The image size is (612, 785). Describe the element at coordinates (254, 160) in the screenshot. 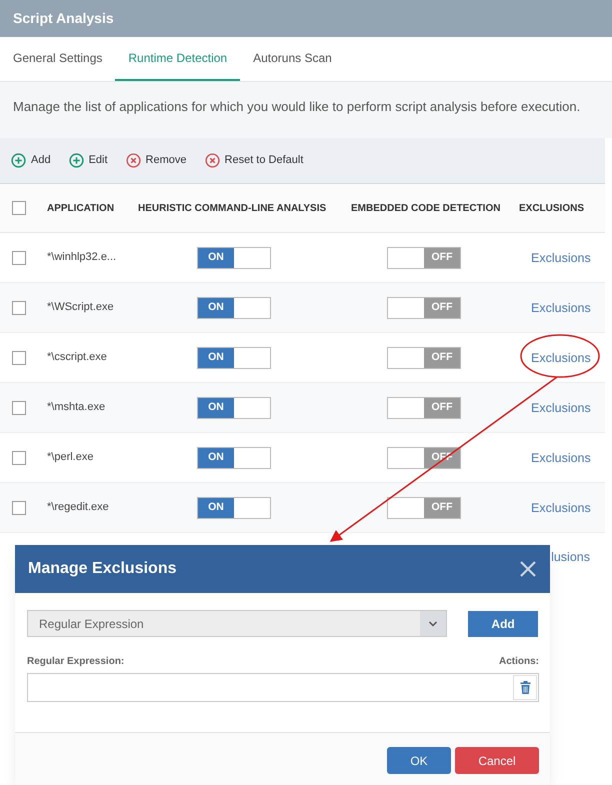

I see `toolbar-button: Reset to Default` at that location.